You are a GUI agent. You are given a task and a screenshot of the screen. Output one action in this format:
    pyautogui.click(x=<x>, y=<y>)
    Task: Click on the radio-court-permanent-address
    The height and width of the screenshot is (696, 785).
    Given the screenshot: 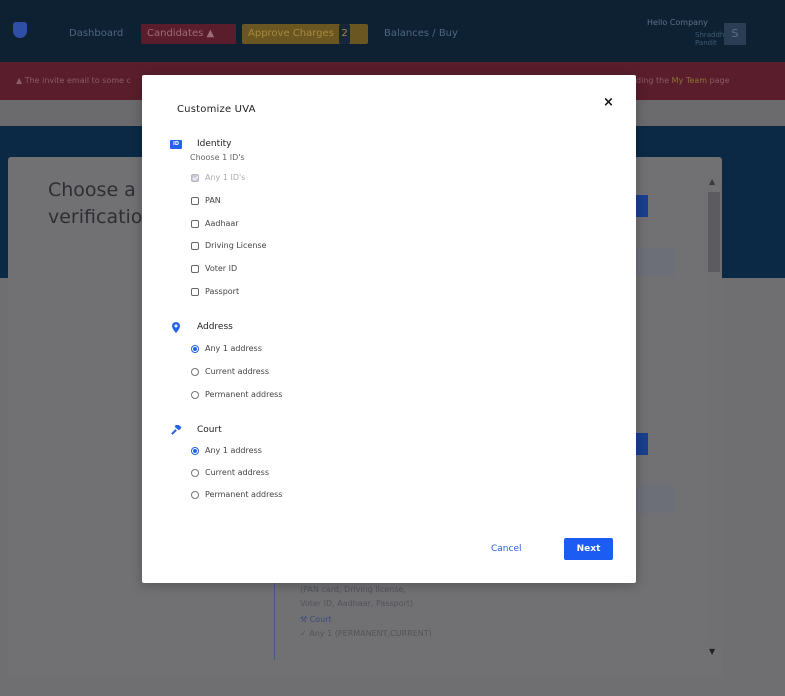 What is the action you would take?
    pyautogui.click(x=195, y=494)
    